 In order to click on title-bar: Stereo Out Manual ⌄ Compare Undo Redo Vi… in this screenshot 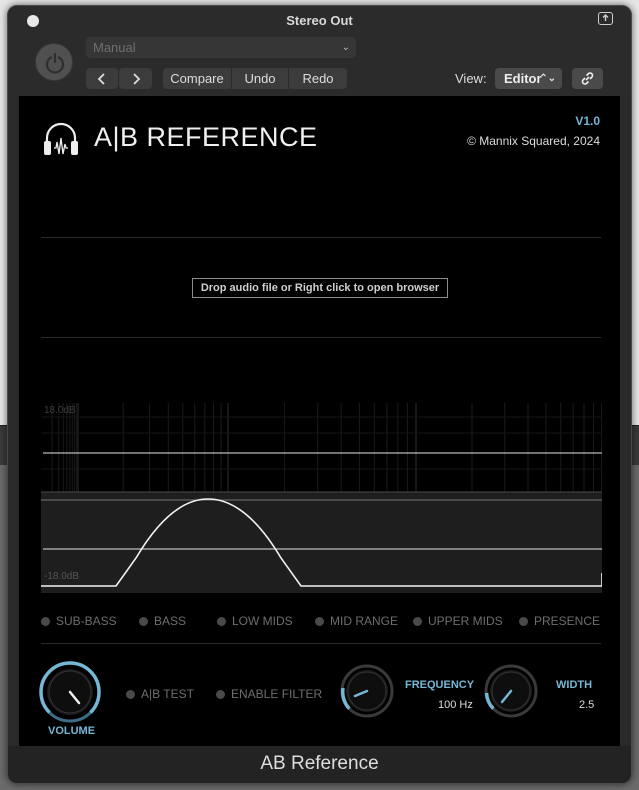, I will do `click(319, 51)`.